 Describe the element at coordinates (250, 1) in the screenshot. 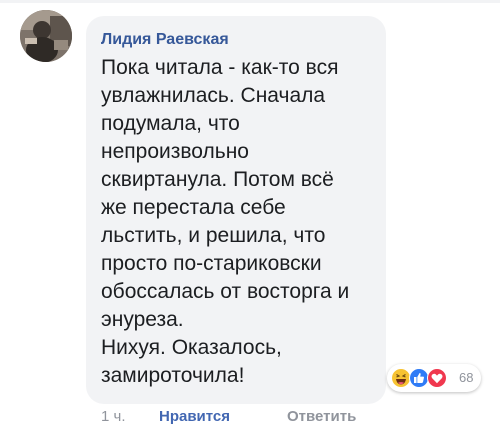

I see `top-divider` at that location.